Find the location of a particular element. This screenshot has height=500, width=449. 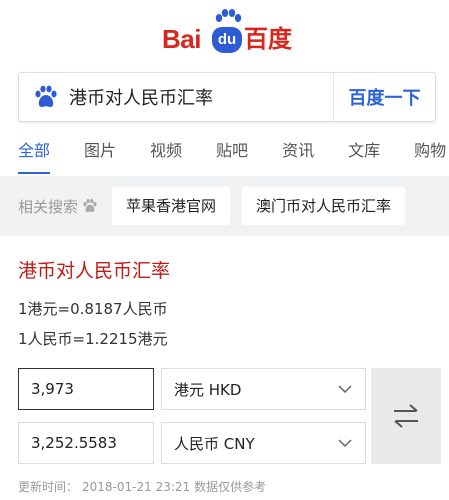

swap-arrows-icon is located at coordinates (406, 416).